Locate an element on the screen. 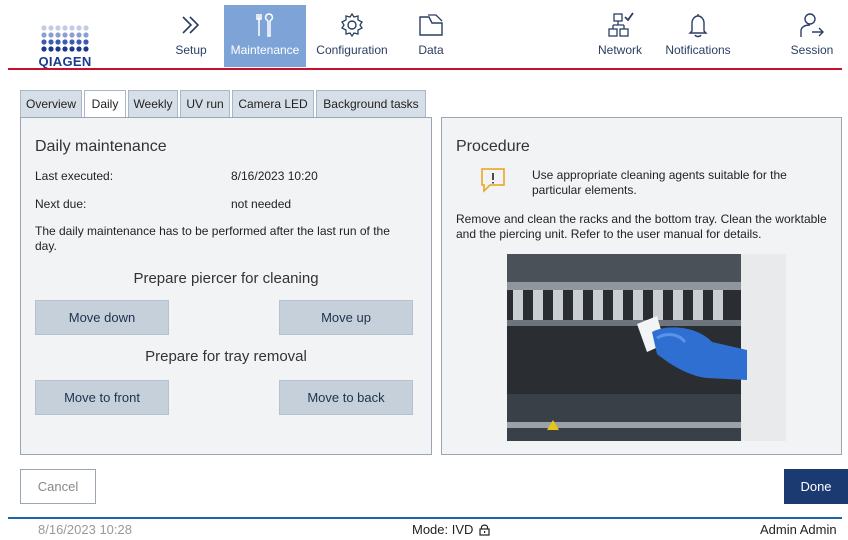 This screenshot has width=848, height=540. tab-background-tasks: Background tasks is located at coordinates (371, 104).